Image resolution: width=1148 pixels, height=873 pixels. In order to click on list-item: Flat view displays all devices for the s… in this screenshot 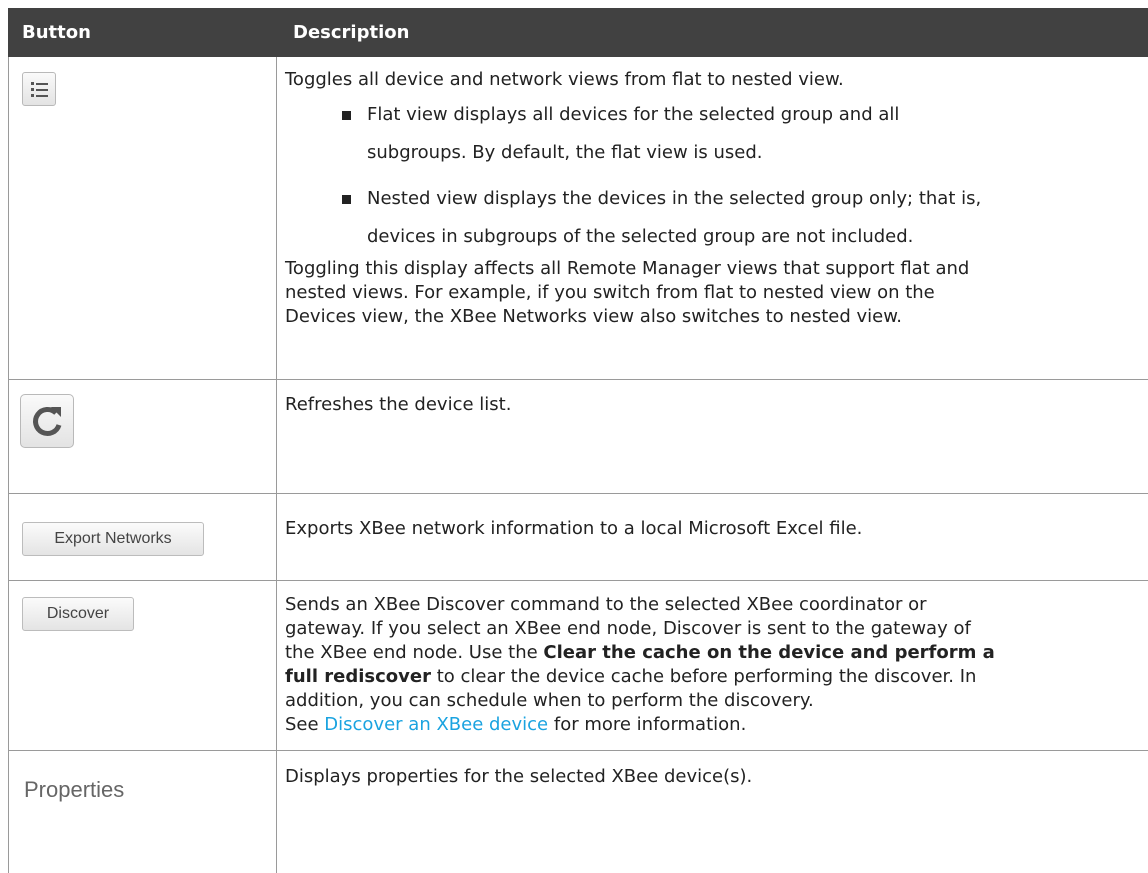, I will do `click(715, 134)`.